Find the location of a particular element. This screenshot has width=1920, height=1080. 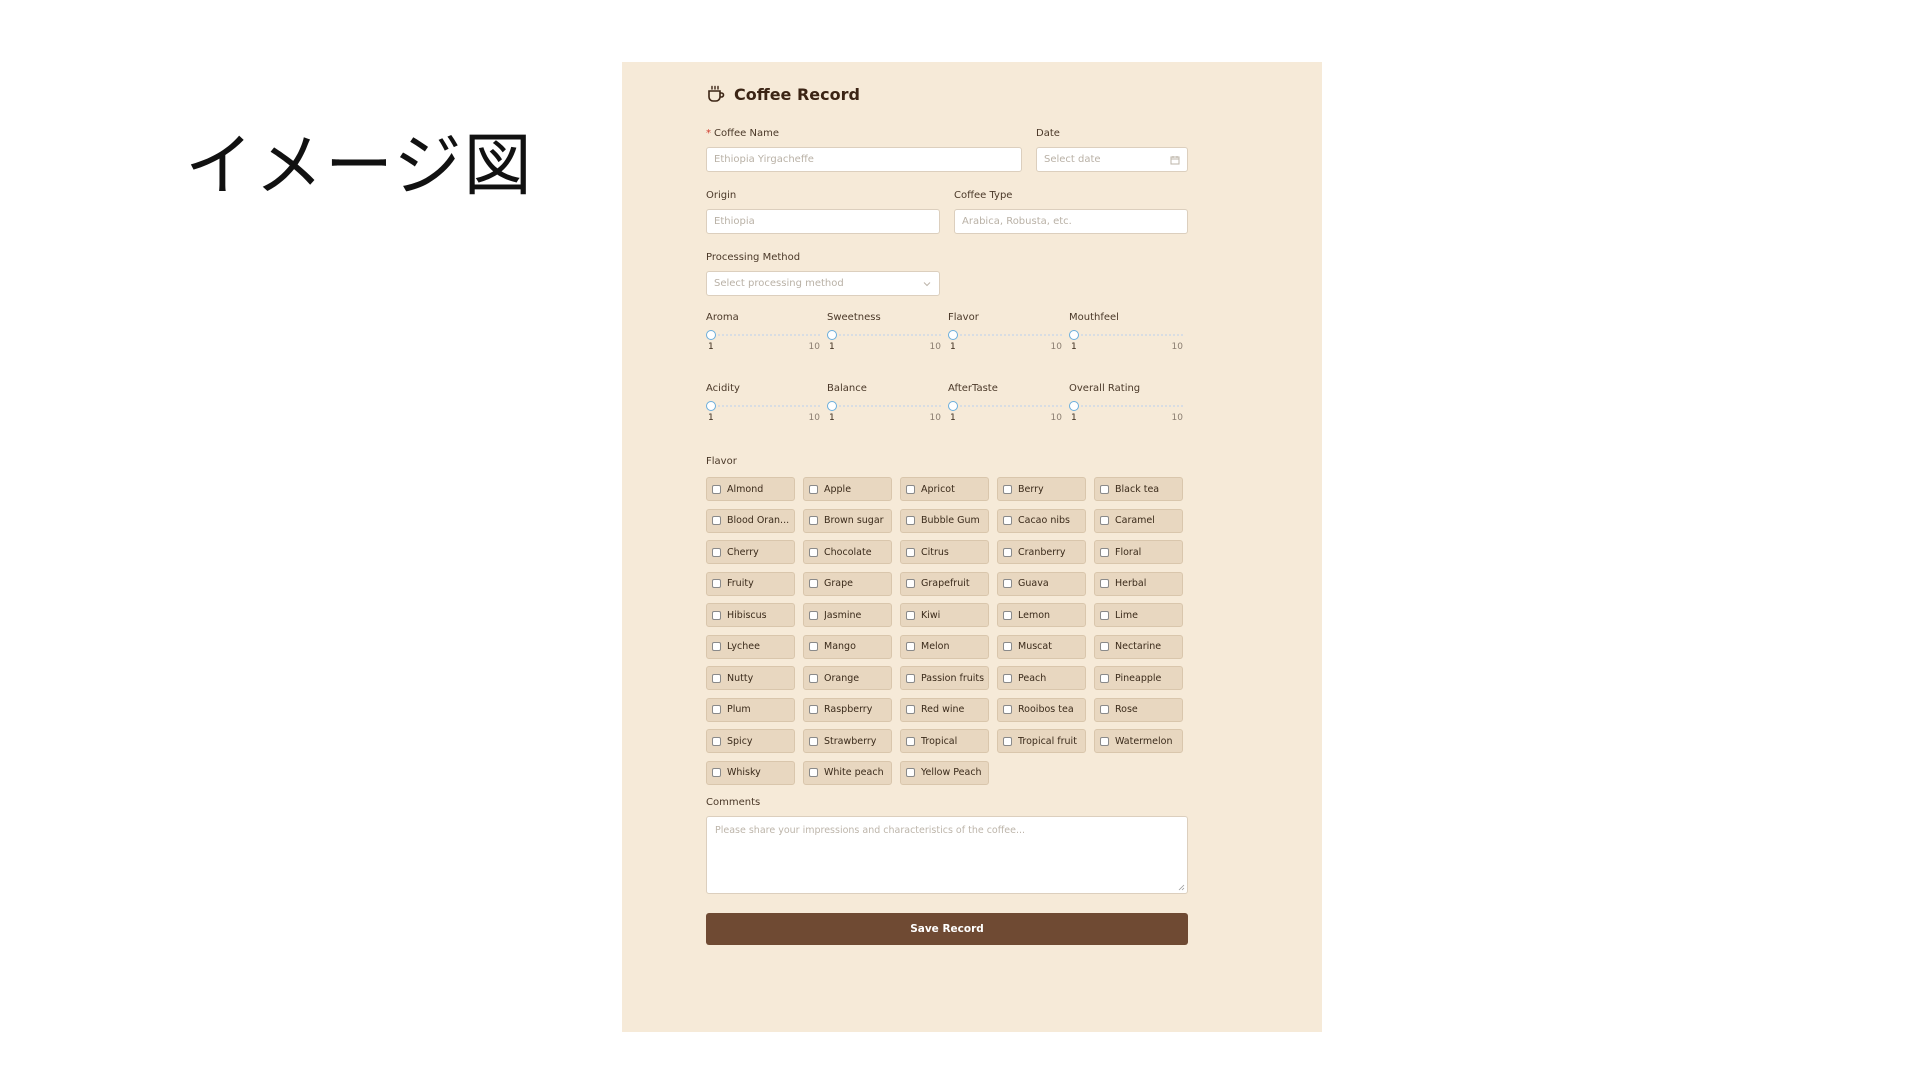

processing-method-select: Select processing method is located at coordinates (823, 283).